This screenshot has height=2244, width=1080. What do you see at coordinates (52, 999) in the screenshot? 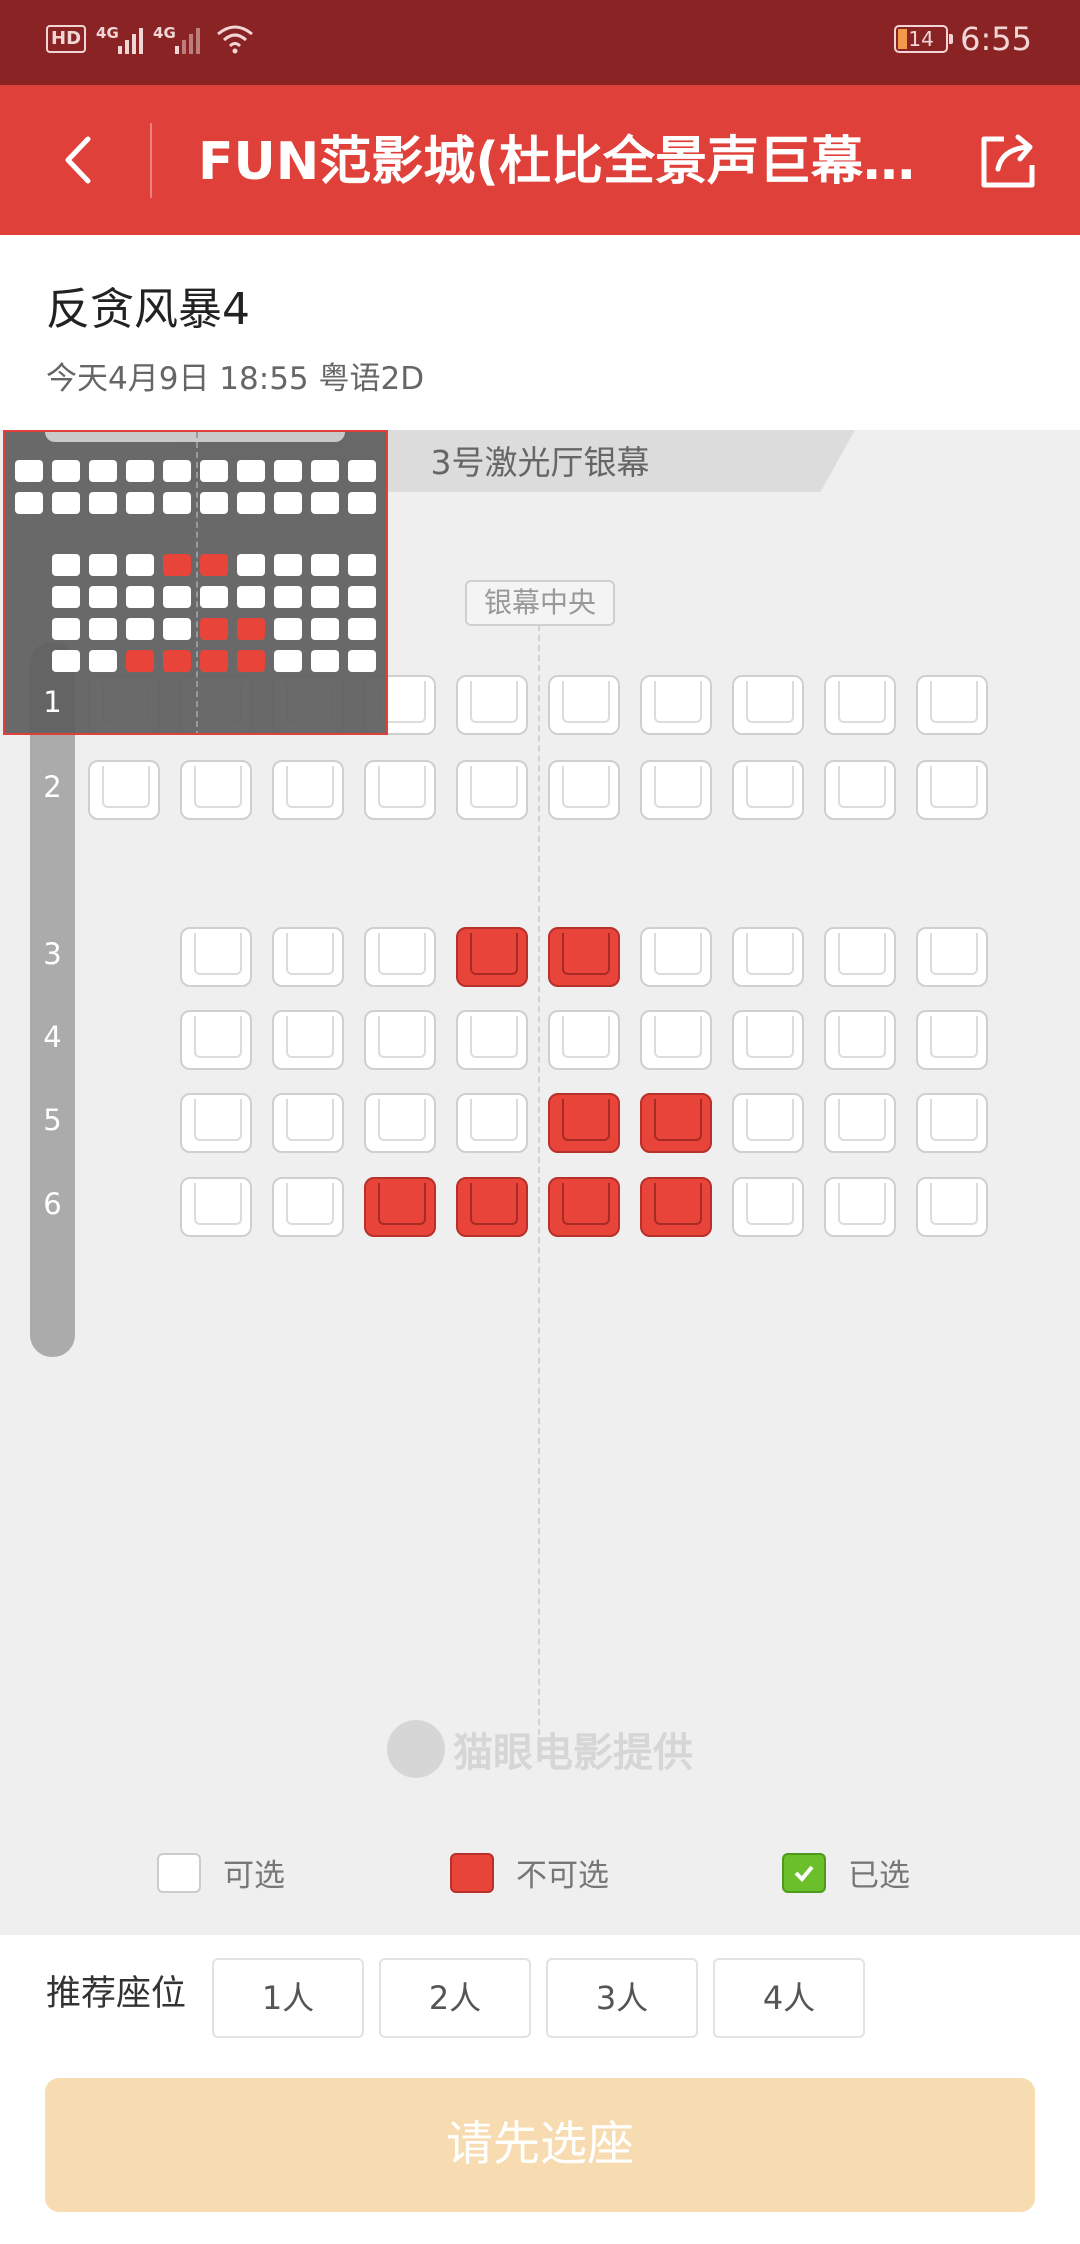
I see `row-number-rail` at bounding box center [52, 999].